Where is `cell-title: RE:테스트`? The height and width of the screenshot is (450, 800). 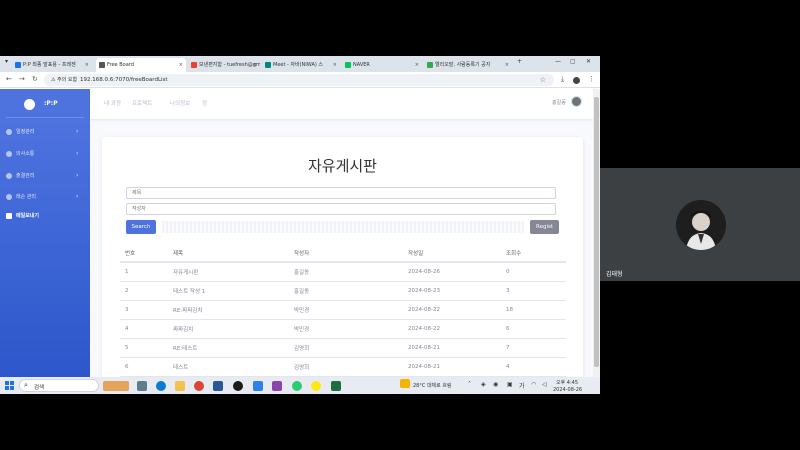
cell-title: RE:테스트 is located at coordinates (228, 348).